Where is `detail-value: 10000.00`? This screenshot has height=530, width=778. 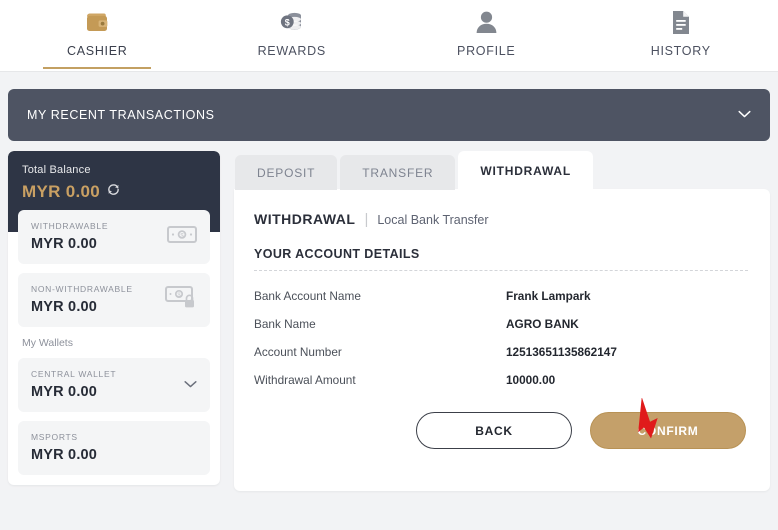 detail-value: 10000.00 is located at coordinates (531, 380).